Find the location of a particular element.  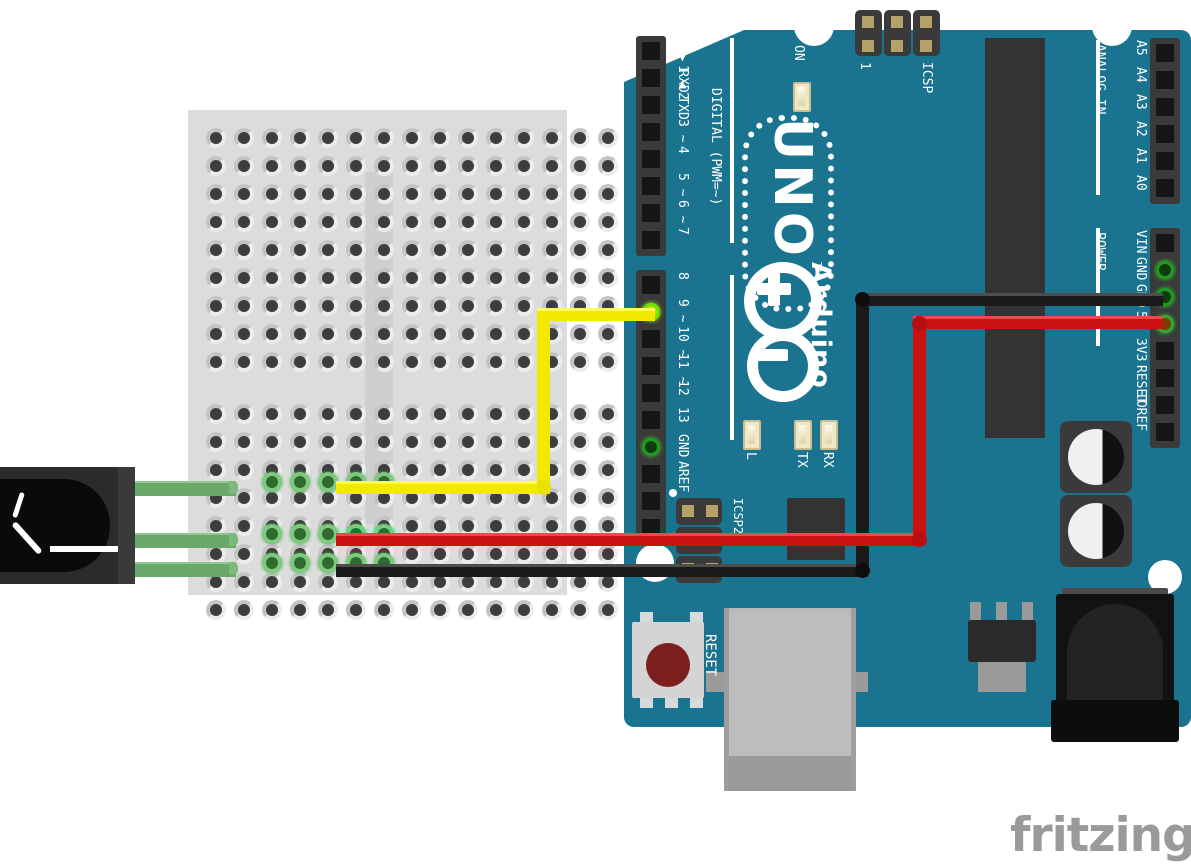

pin-digital-6 ~ is located at coordinates (651, 213).